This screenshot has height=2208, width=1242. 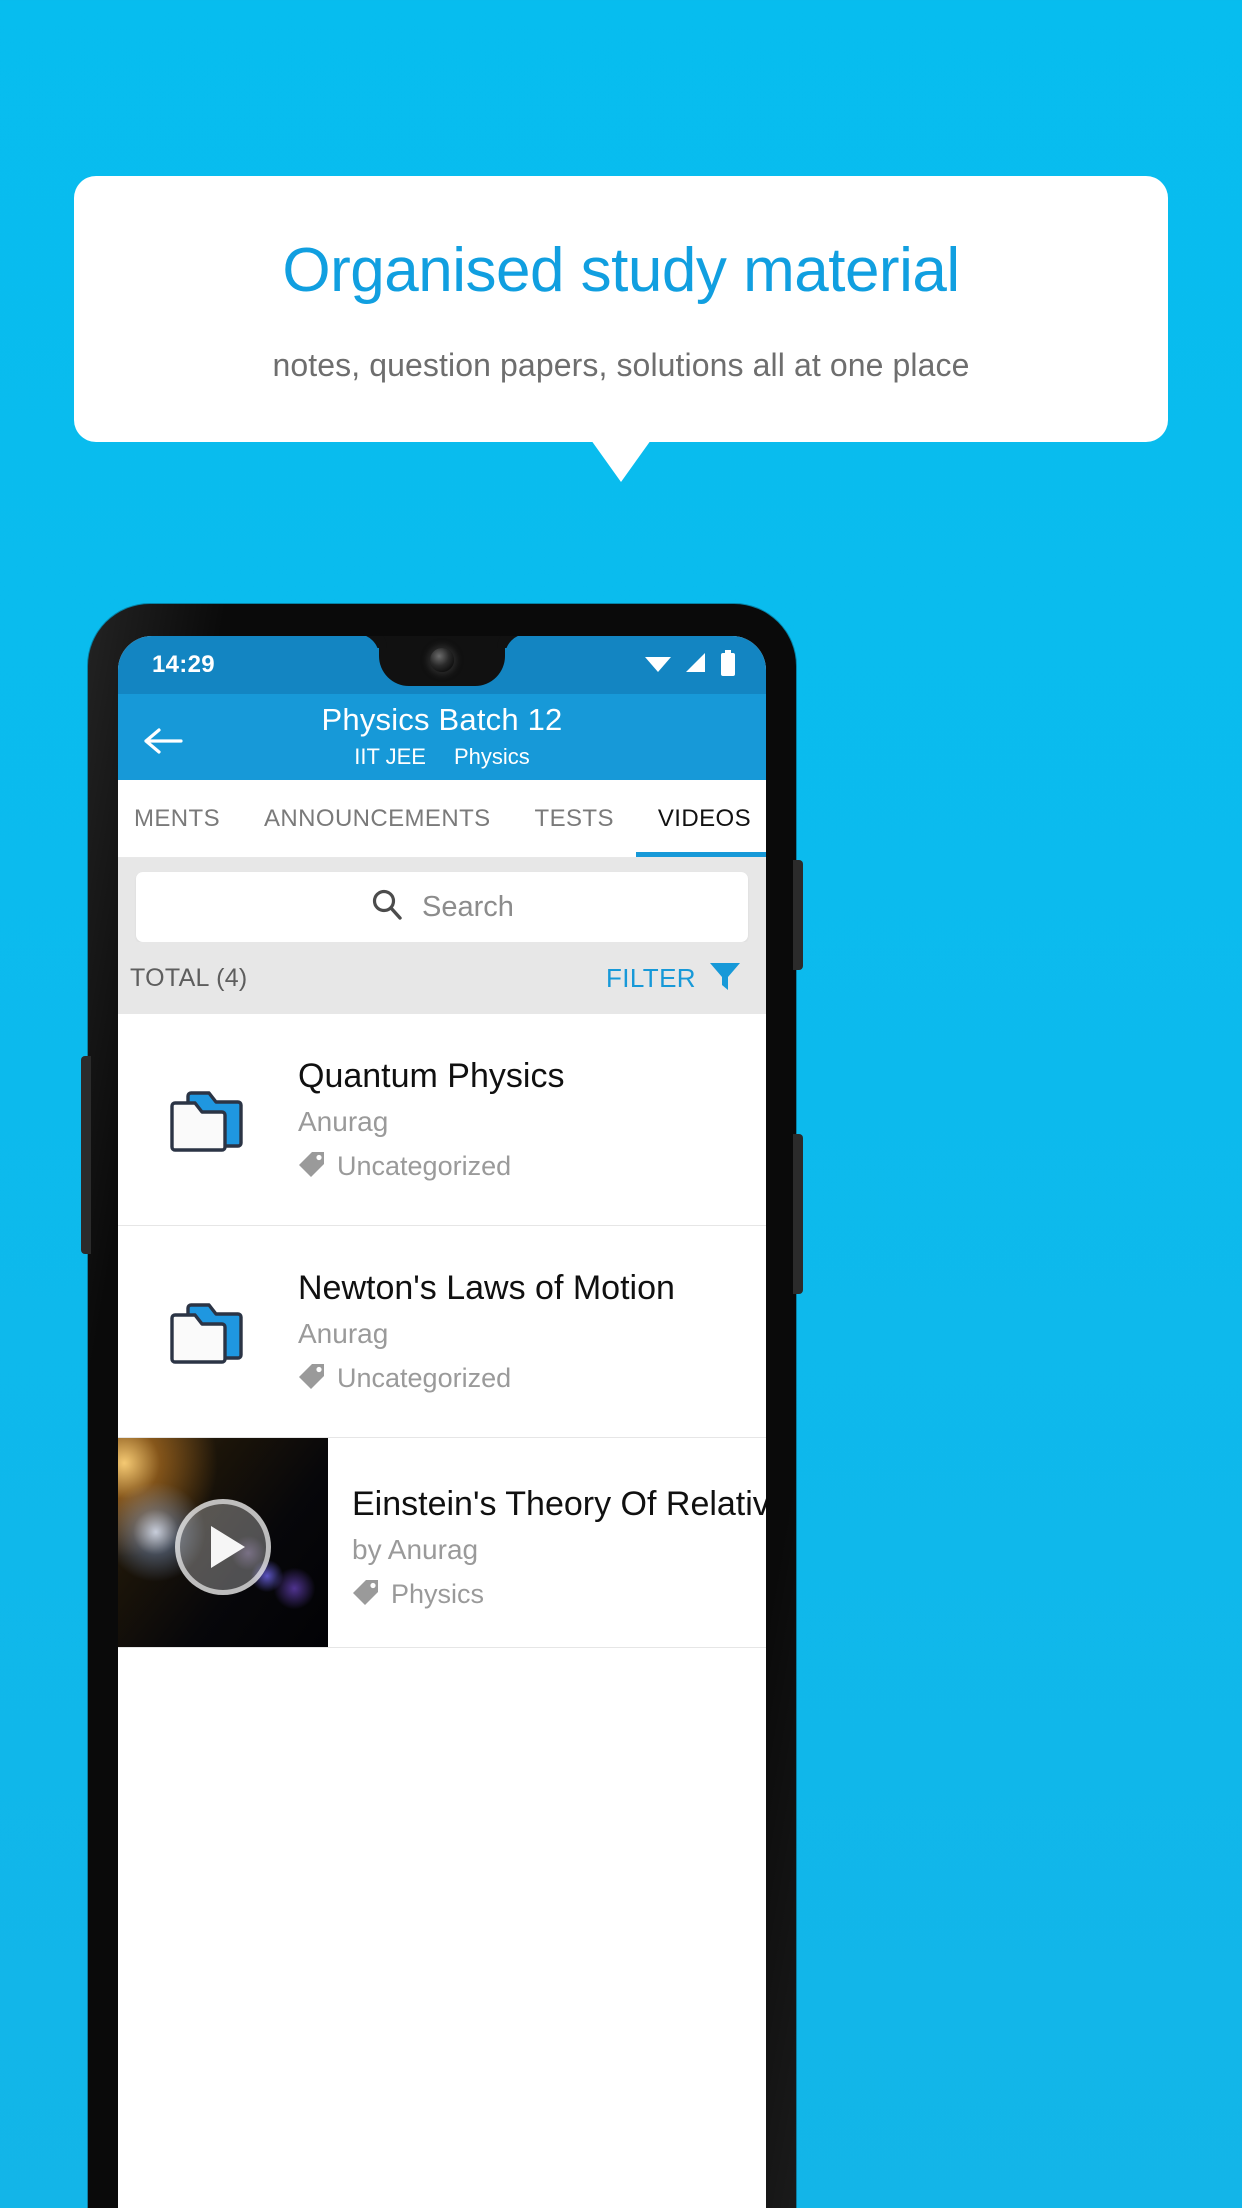 I want to click on search-section: Search, so click(x=442, y=900).